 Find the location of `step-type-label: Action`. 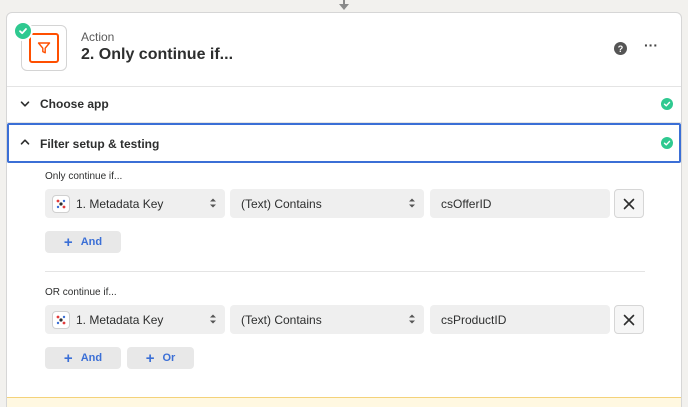

step-type-label: Action is located at coordinates (98, 37).